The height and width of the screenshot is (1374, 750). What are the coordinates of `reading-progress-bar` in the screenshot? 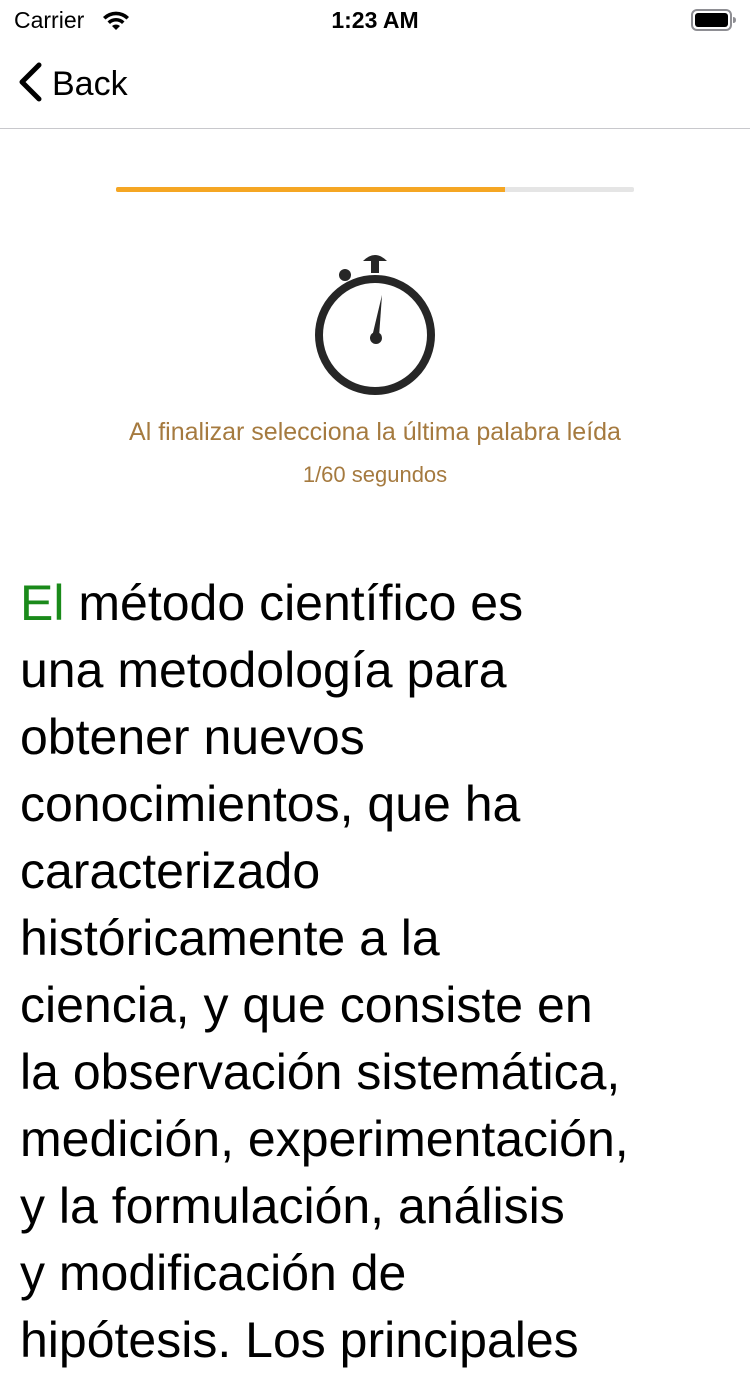 It's located at (375, 189).